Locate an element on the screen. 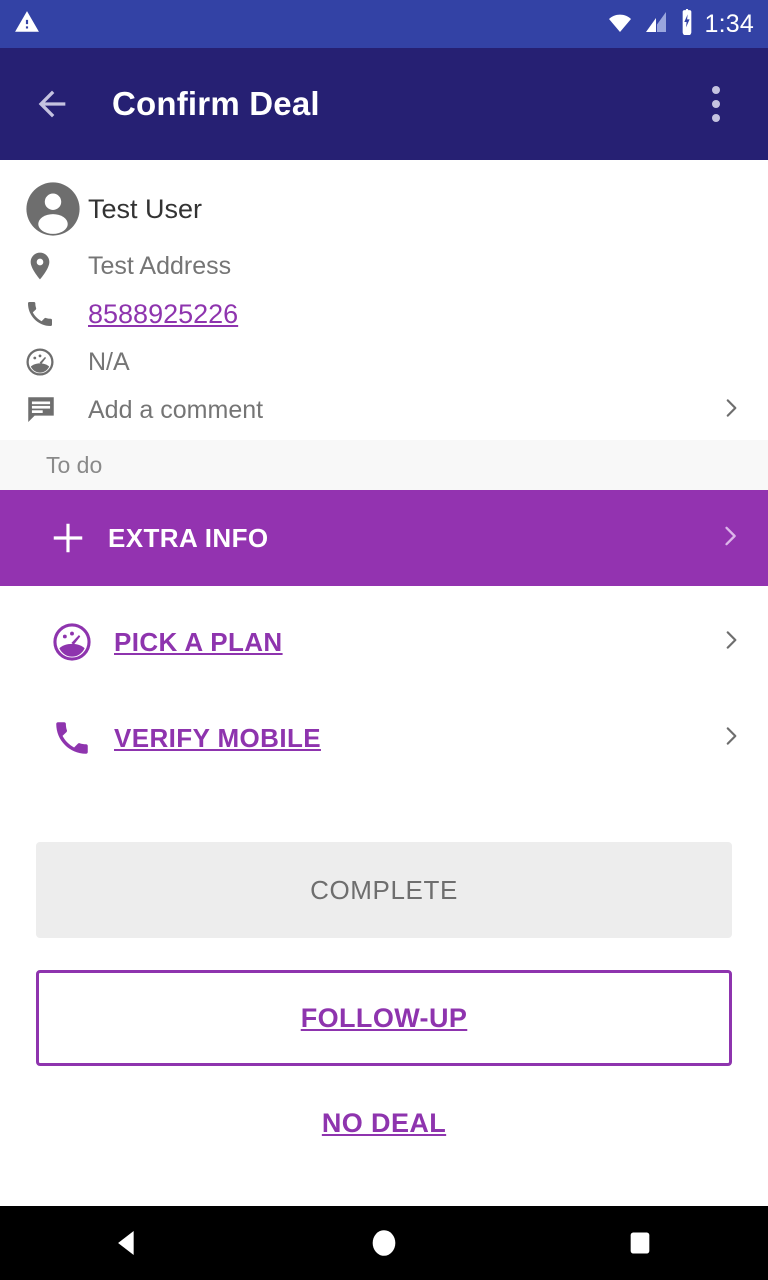  task-row-pick-a-plan: PICK A PLAN is located at coordinates (384, 642).